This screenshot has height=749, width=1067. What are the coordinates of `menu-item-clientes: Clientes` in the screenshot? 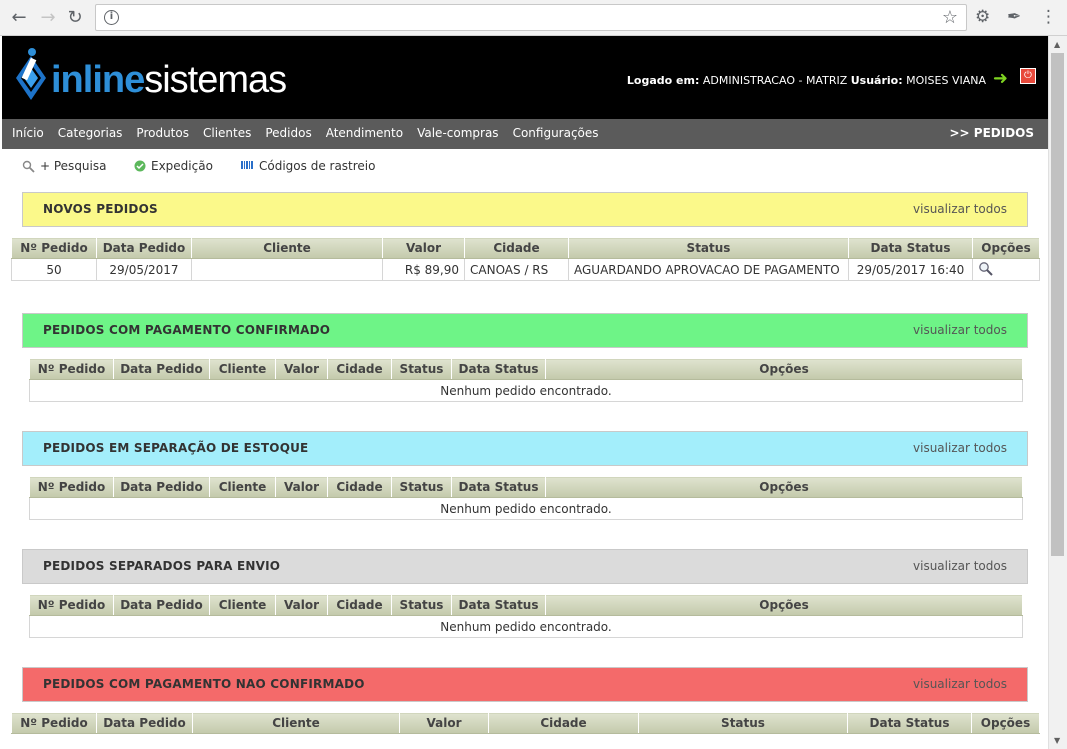 It's located at (227, 133).